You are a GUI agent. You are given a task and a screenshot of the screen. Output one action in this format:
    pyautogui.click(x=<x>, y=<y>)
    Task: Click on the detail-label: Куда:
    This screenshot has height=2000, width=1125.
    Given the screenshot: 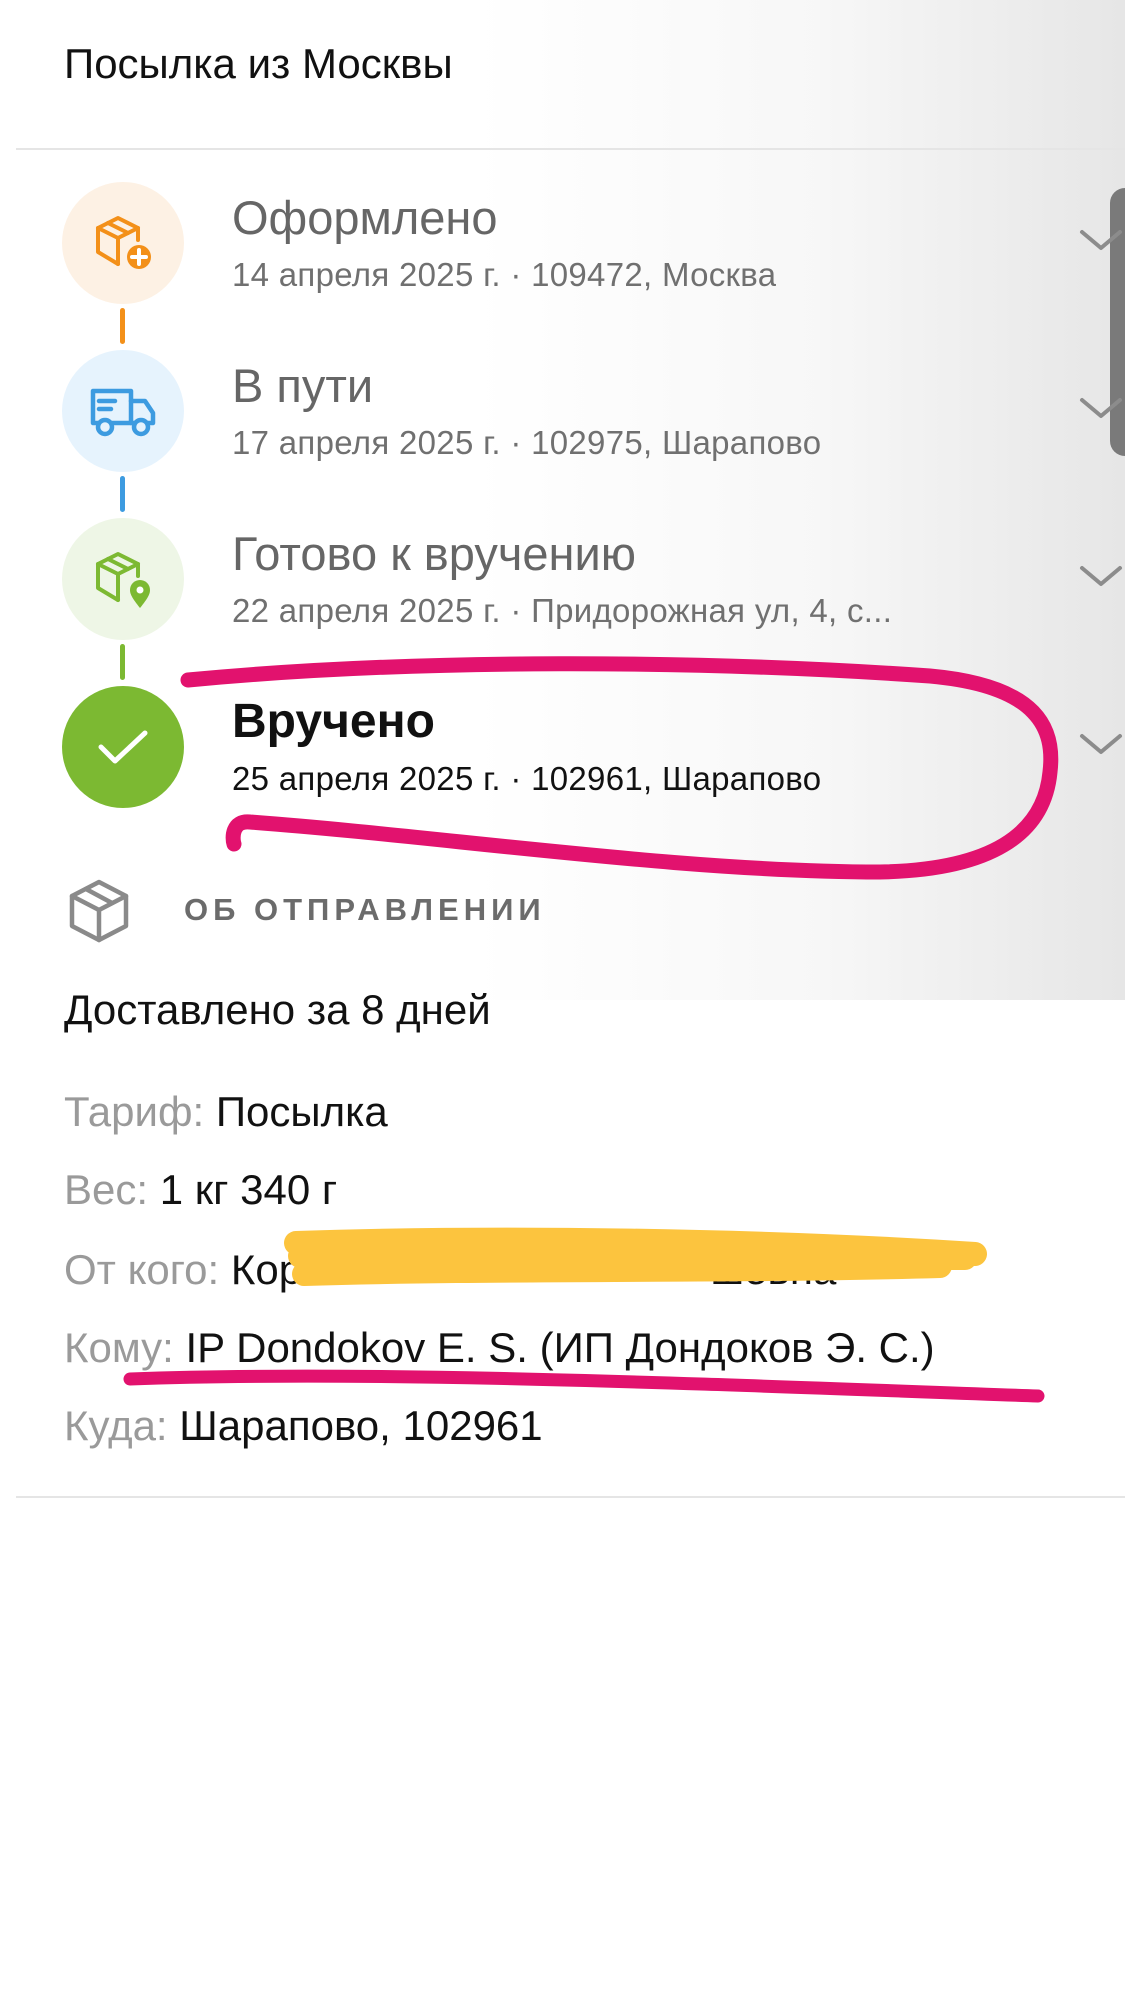 What is the action you would take?
    pyautogui.click(x=116, y=1425)
    